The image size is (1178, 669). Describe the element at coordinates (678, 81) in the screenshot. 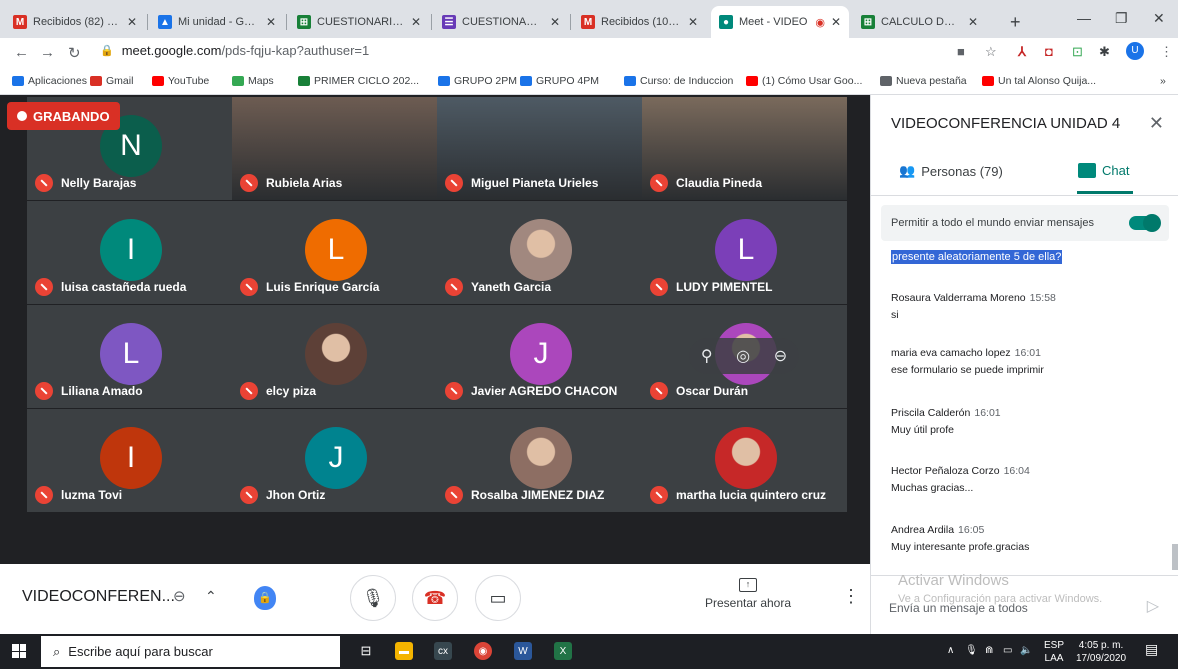

I see `bookmark-item: Curso: de Induccion` at that location.